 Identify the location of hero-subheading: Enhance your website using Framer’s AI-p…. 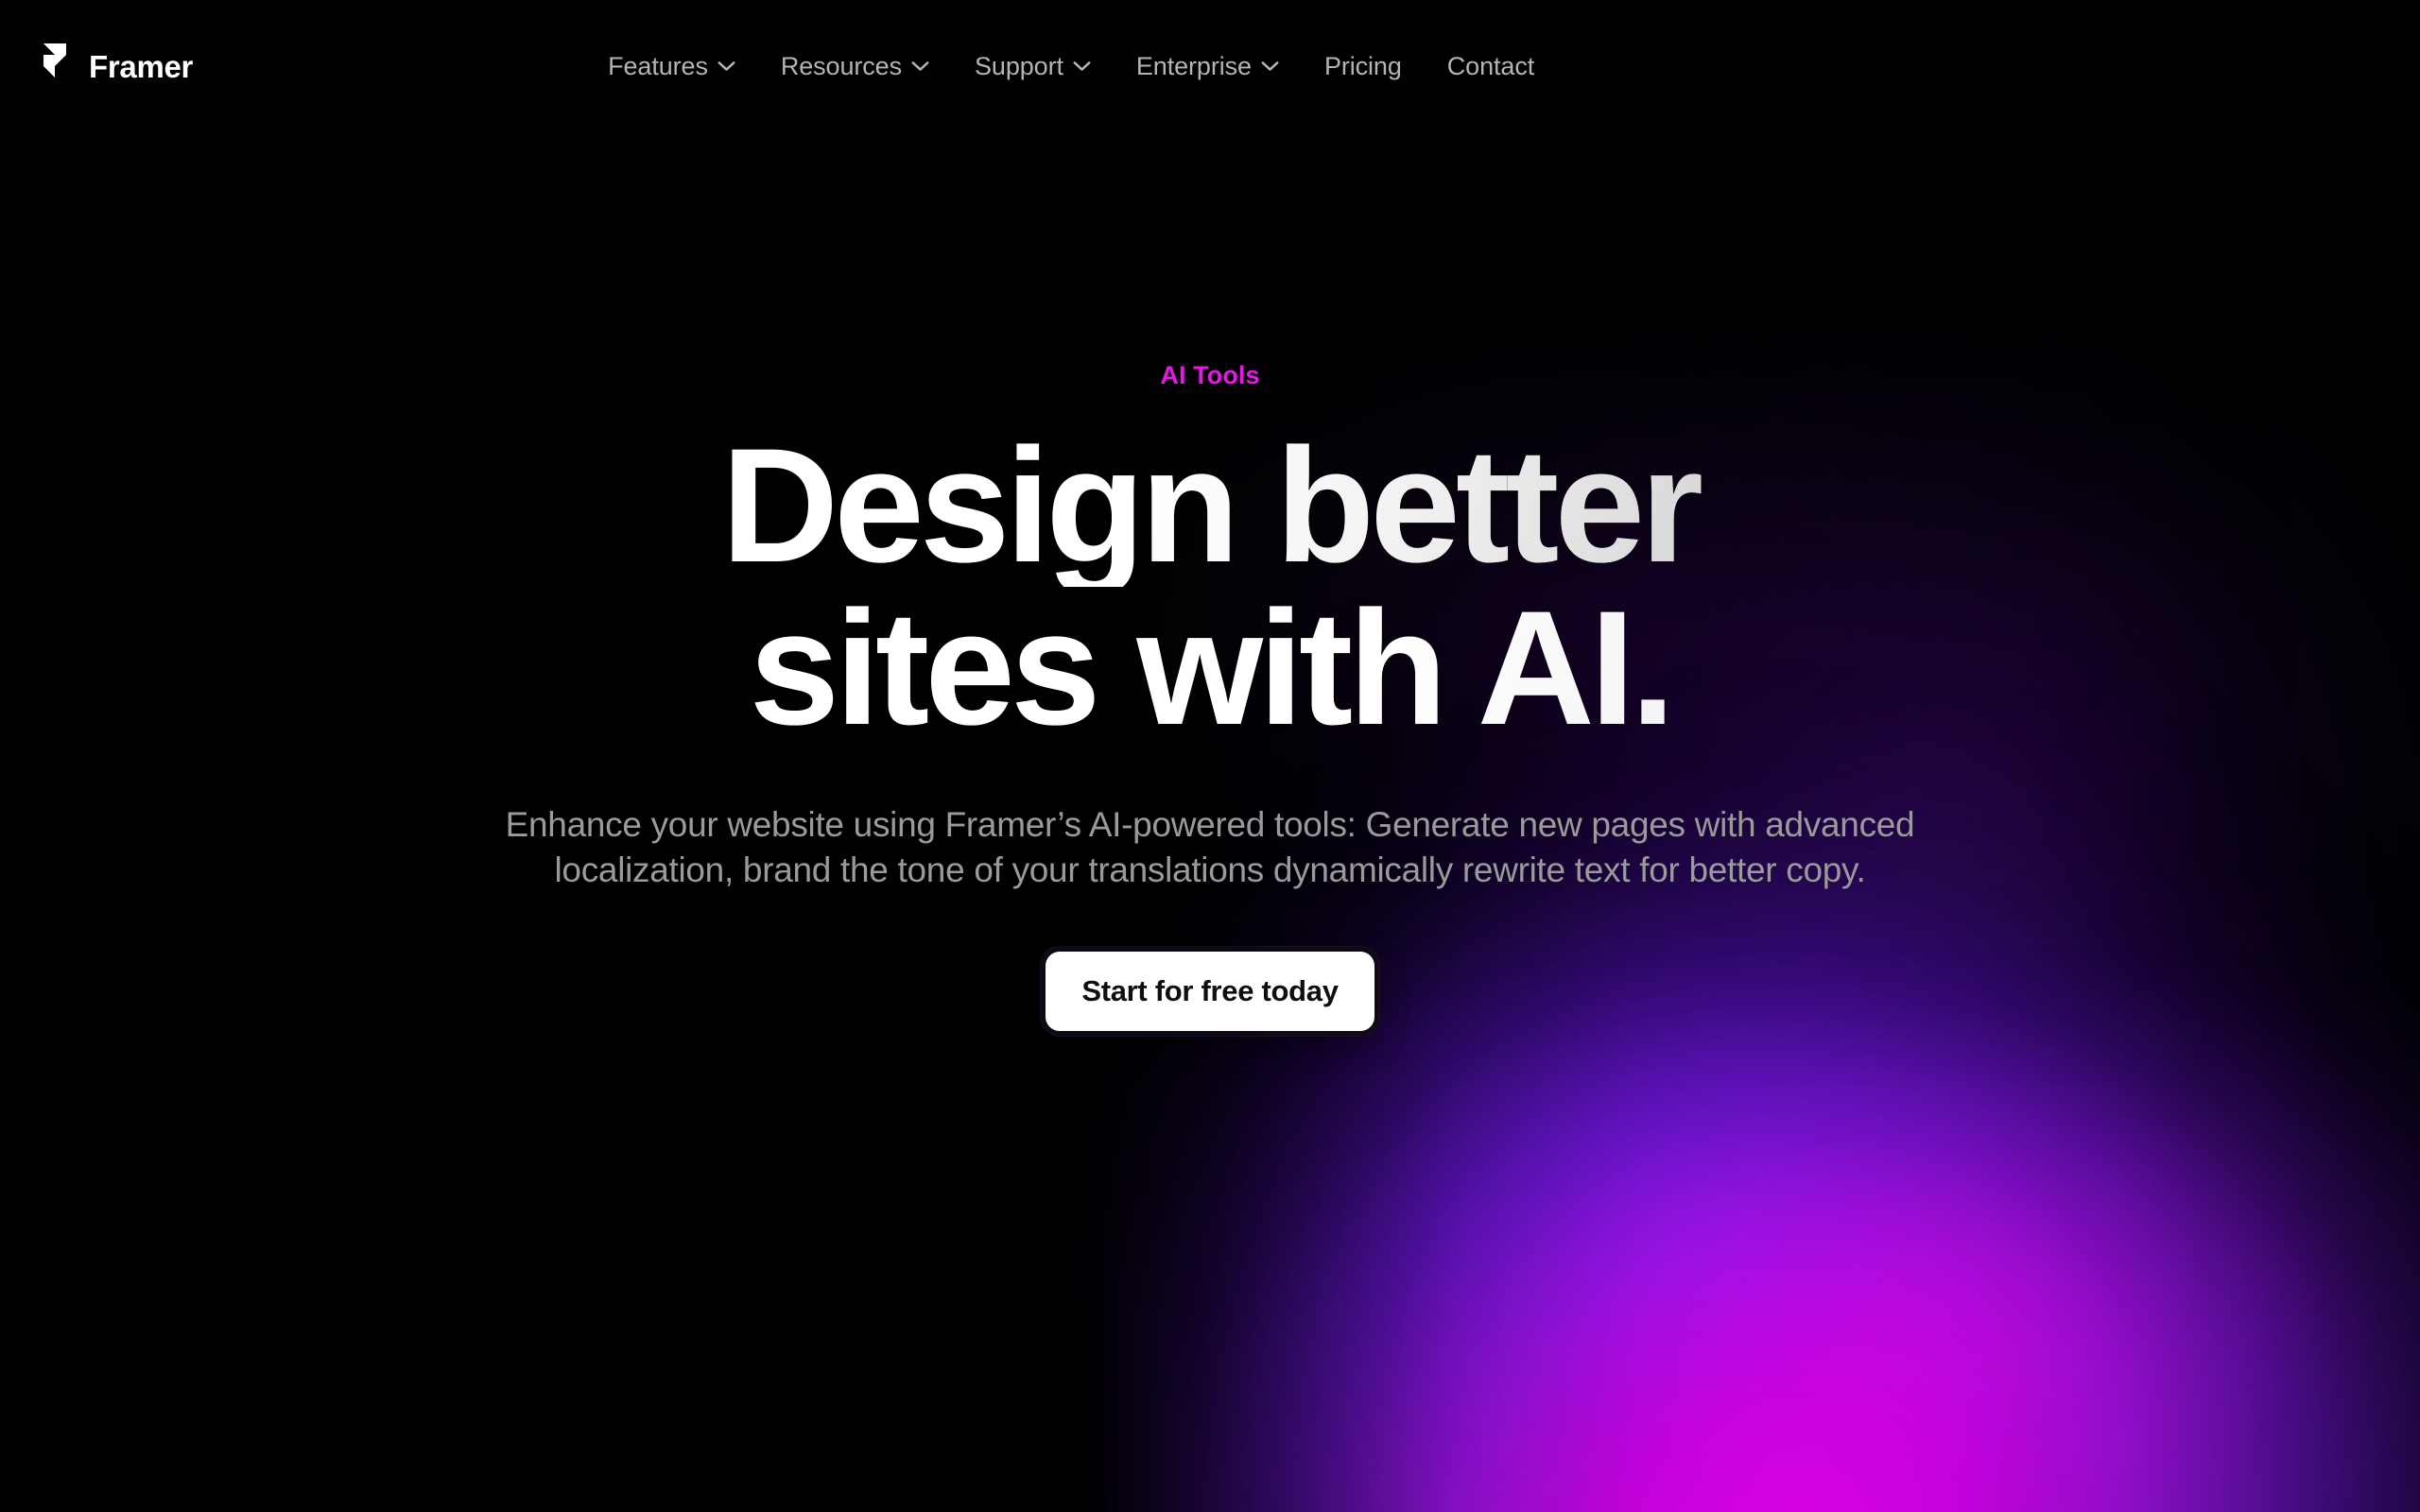
(1210, 847).